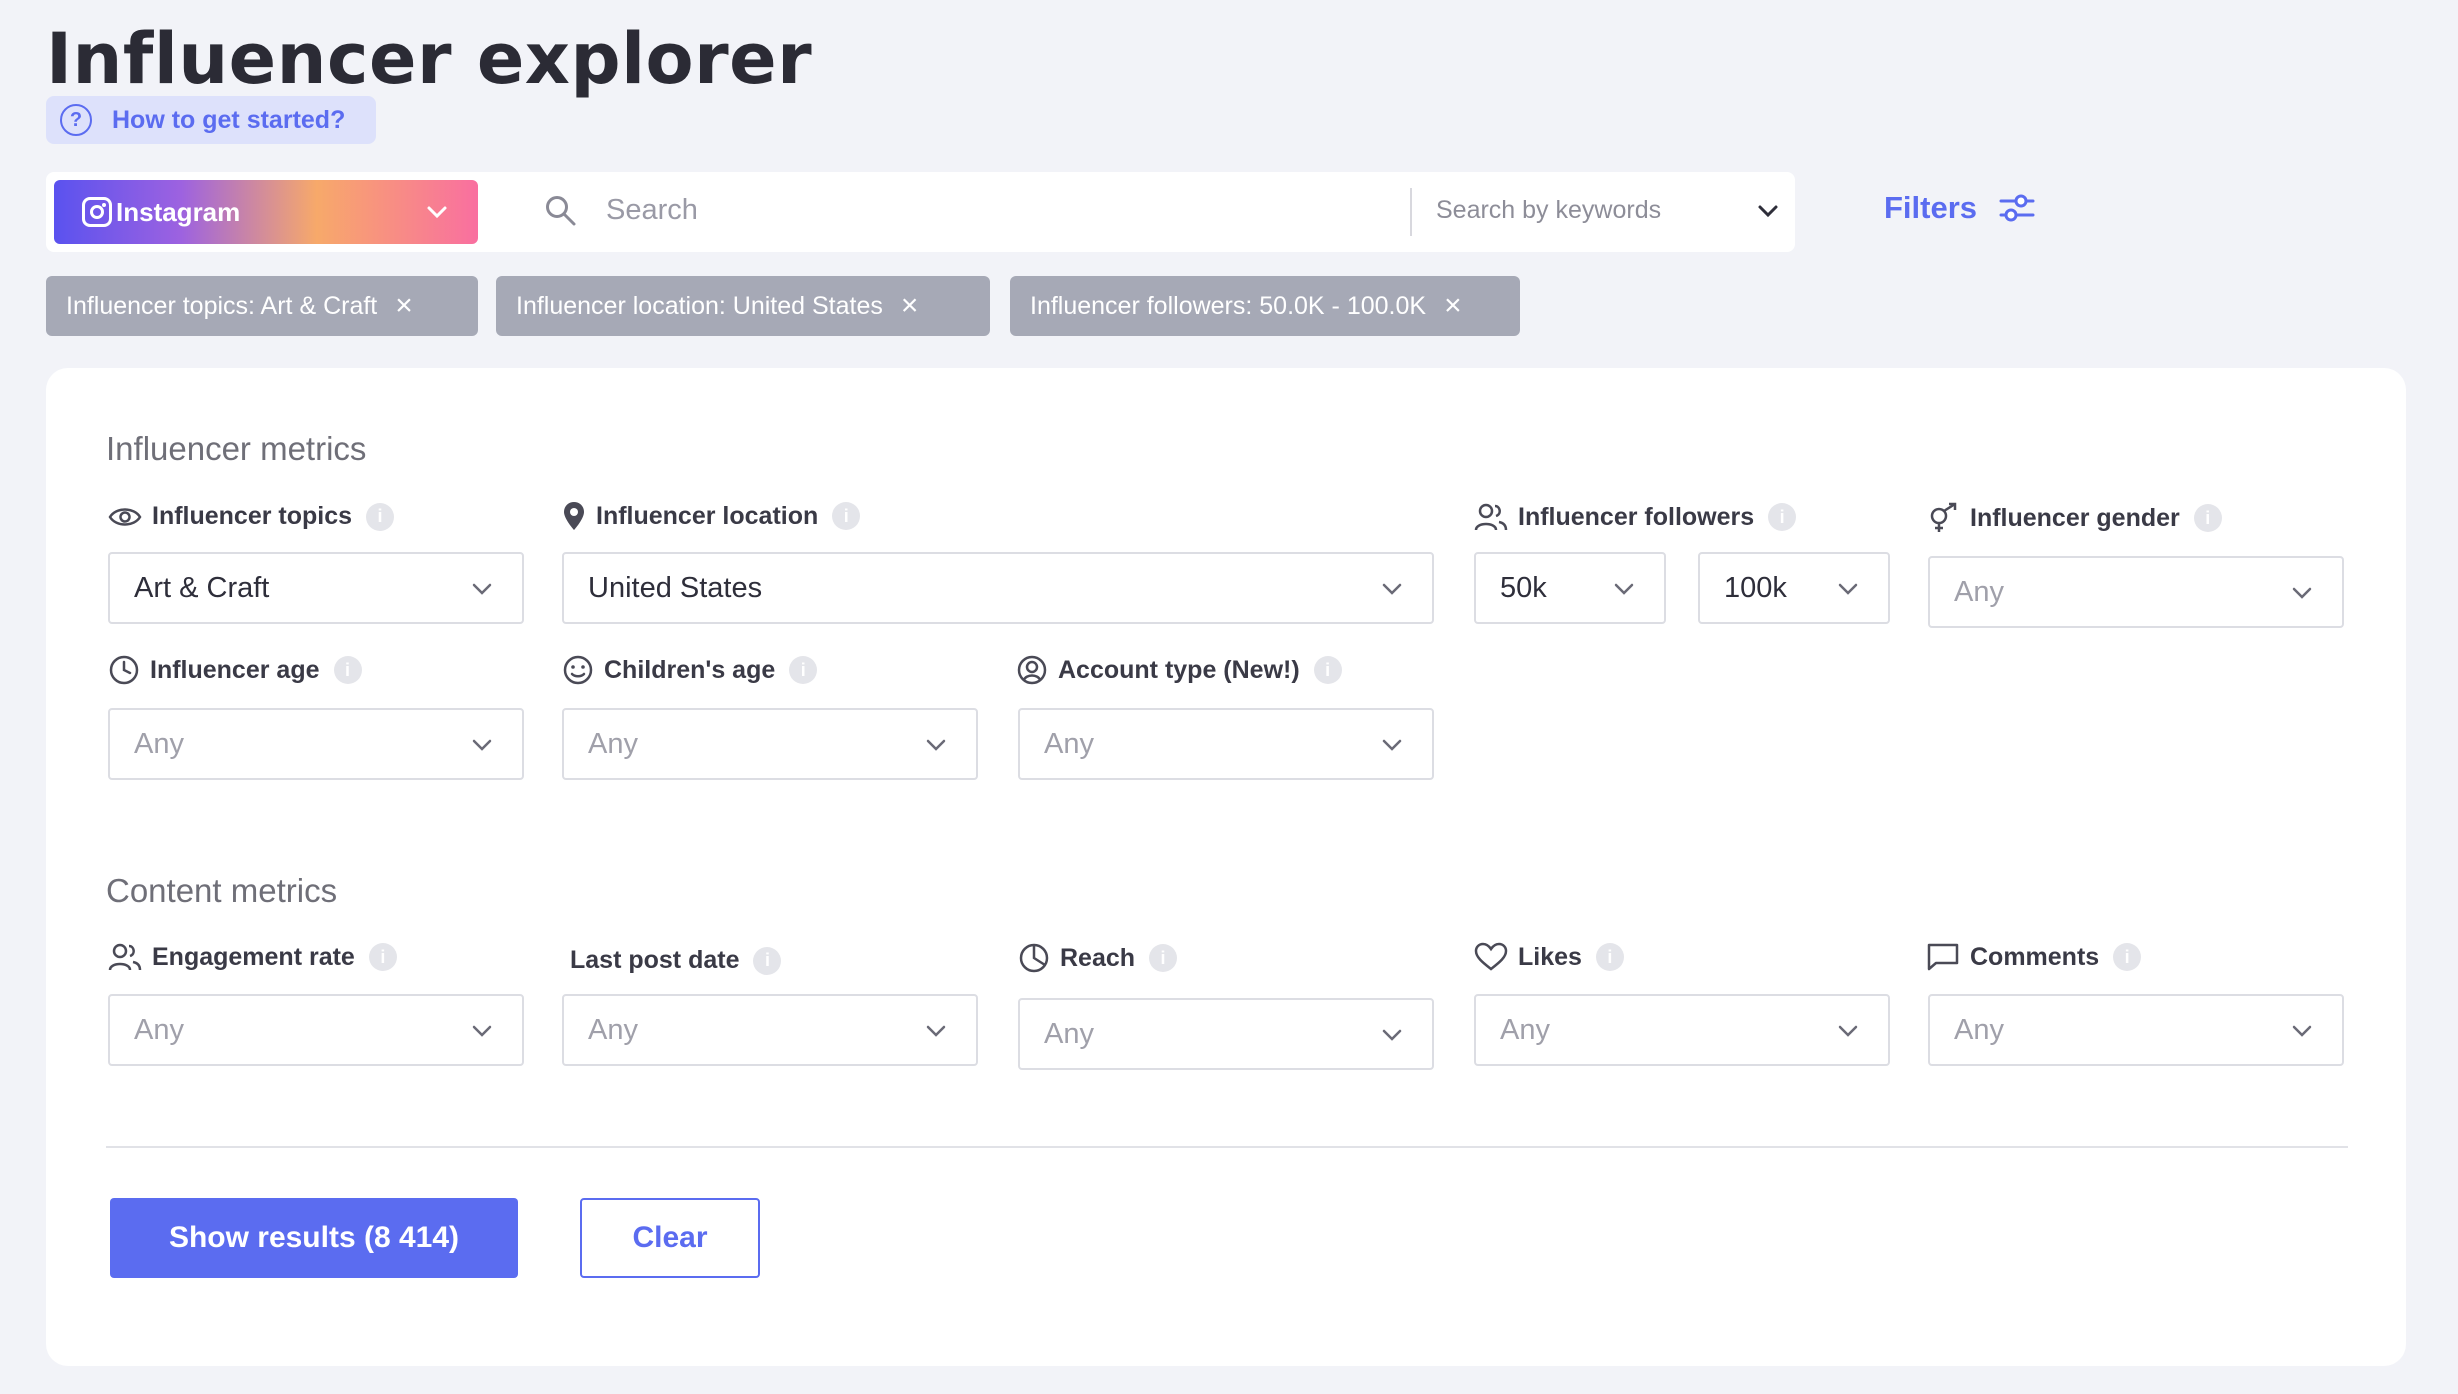  What do you see at coordinates (2017, 208) in the screenshot?
I see `sliders-icon` at bounding box center [2017, 208].